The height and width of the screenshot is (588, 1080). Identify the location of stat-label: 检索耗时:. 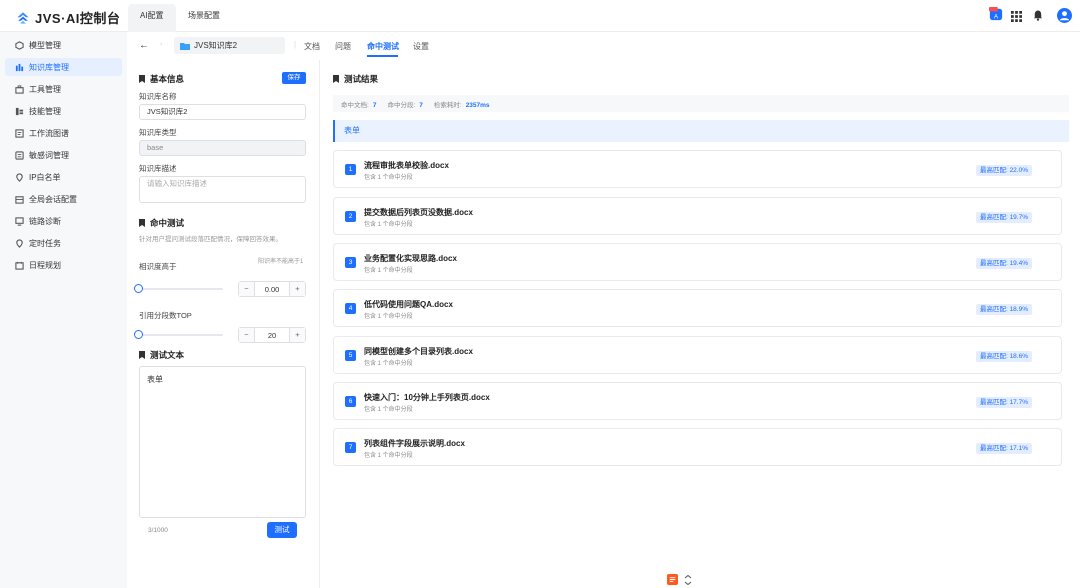
(447, 105).